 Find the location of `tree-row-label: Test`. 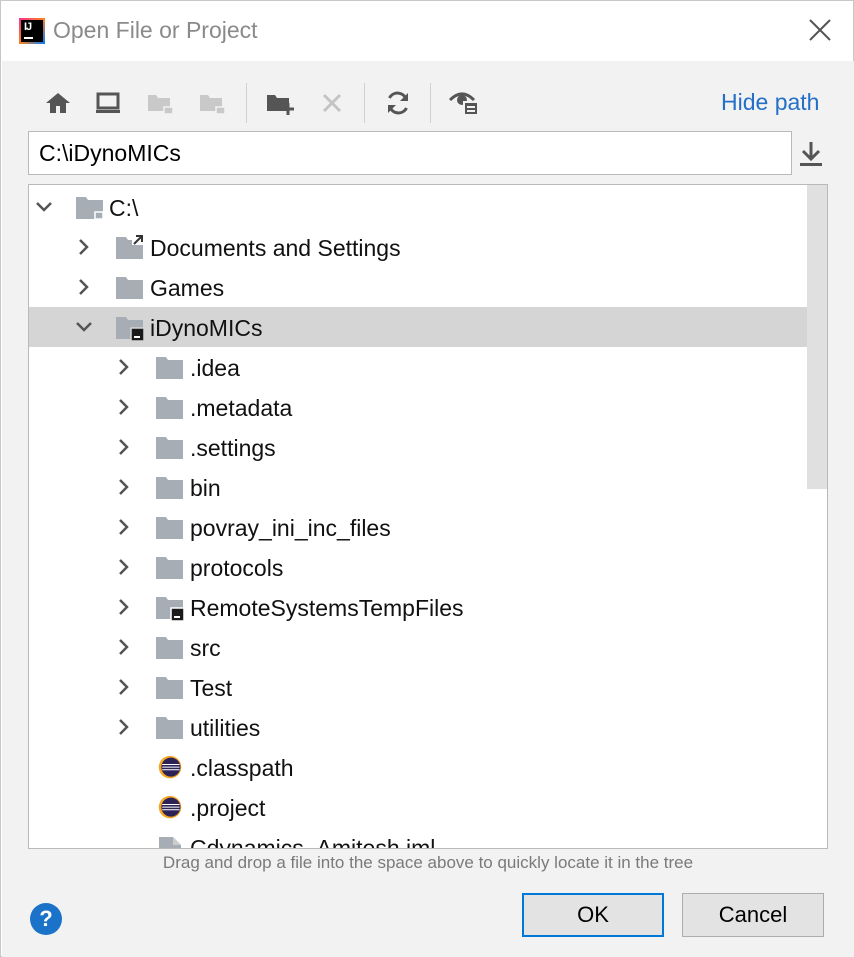

tree-row-label: Test is located at coordinates (211, 688).